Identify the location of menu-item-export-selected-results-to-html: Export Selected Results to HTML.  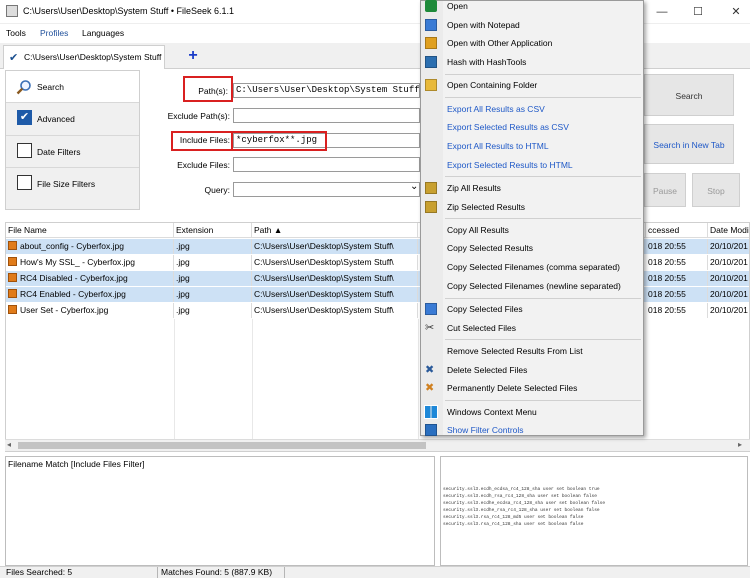
(532, 165).